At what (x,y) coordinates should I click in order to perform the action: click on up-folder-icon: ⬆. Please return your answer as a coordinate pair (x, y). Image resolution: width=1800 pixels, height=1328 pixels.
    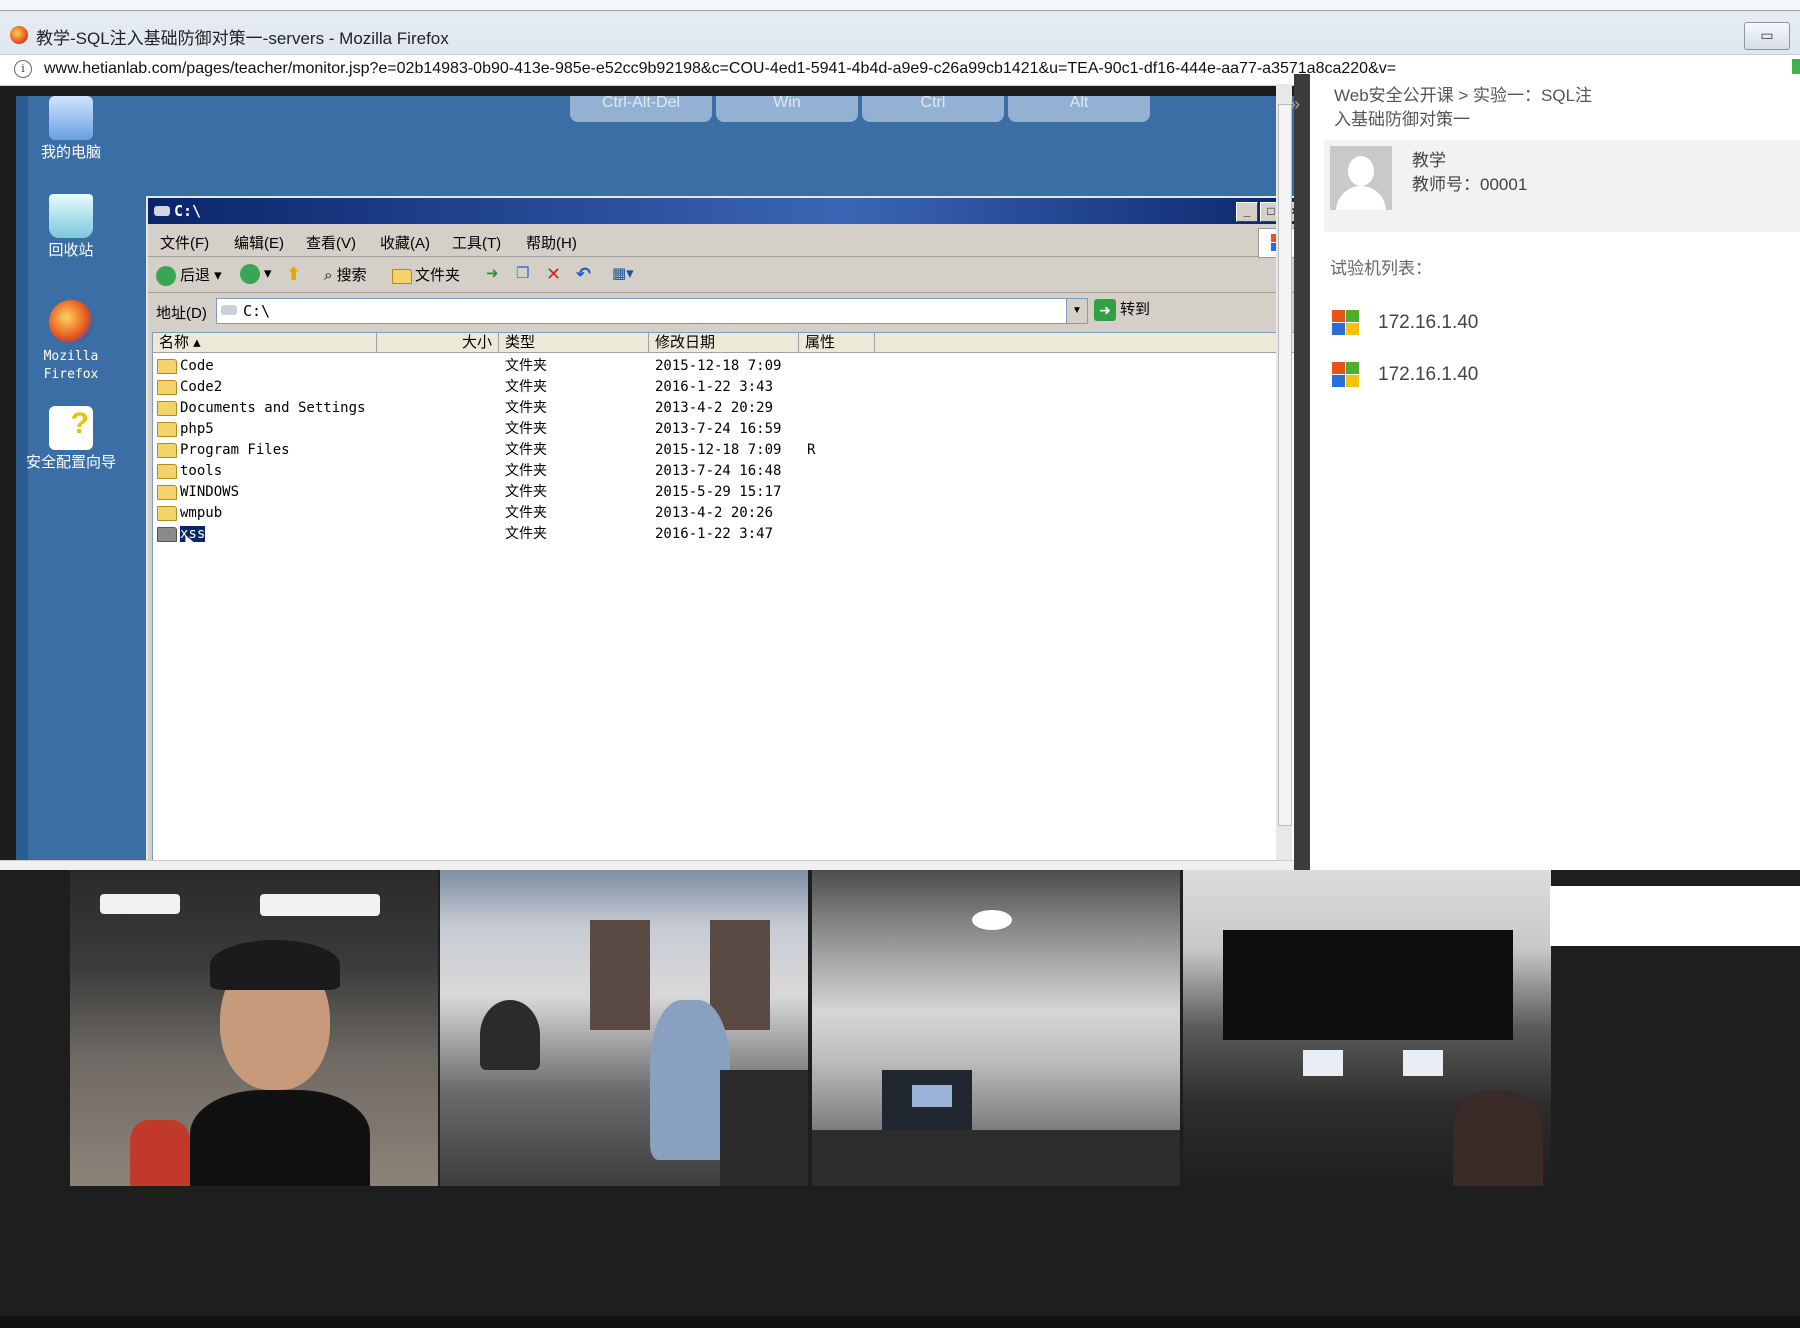
    Looking at the image, I should click on (293, 274).